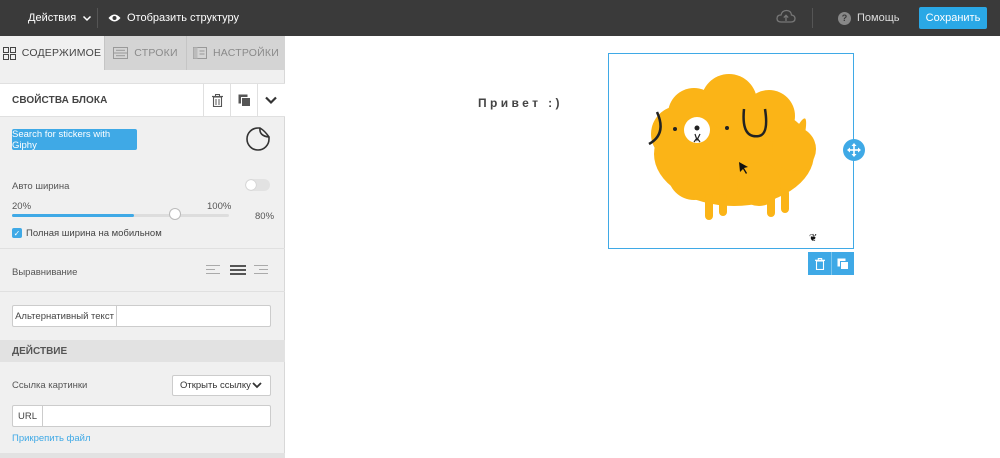 Image resolution: width=1000 pixels, height=458 pixels. Describe the element at coordinates (732, 159) in the screenshot. I see `dog-sticker-image: ❦` at that location.